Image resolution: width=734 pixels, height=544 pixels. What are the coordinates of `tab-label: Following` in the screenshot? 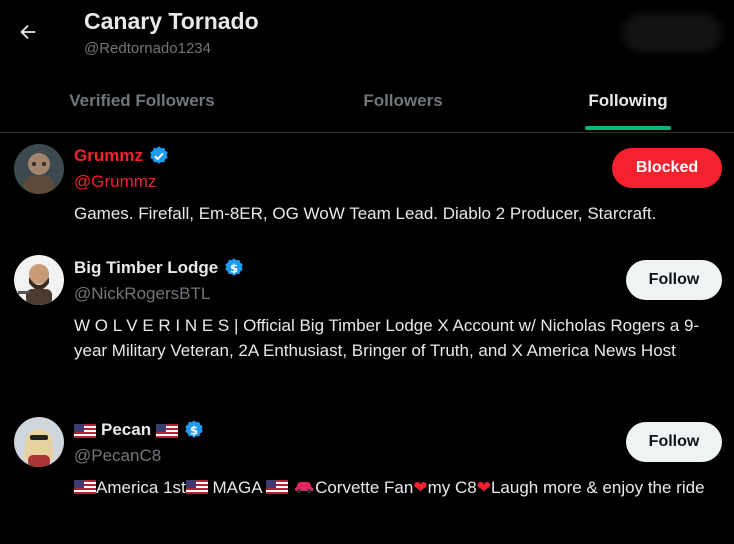 It's located at (628, 100).